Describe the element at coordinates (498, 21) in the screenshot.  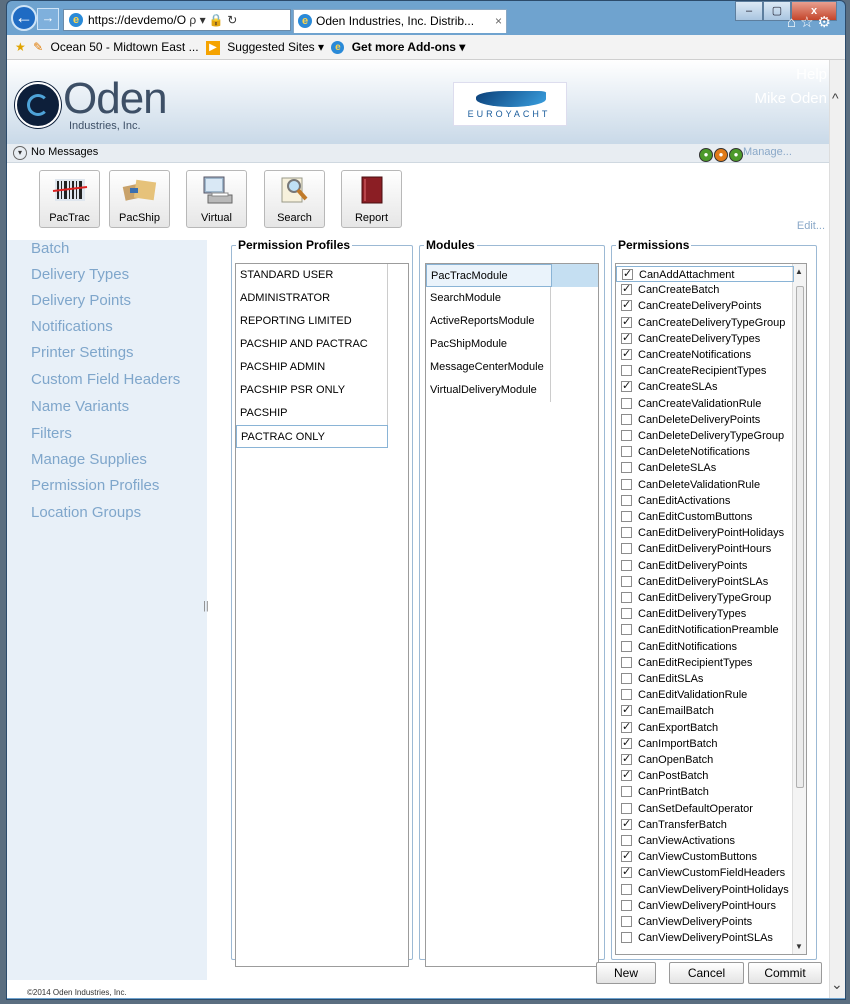
I see `tab-close-icon: ×` at that location.